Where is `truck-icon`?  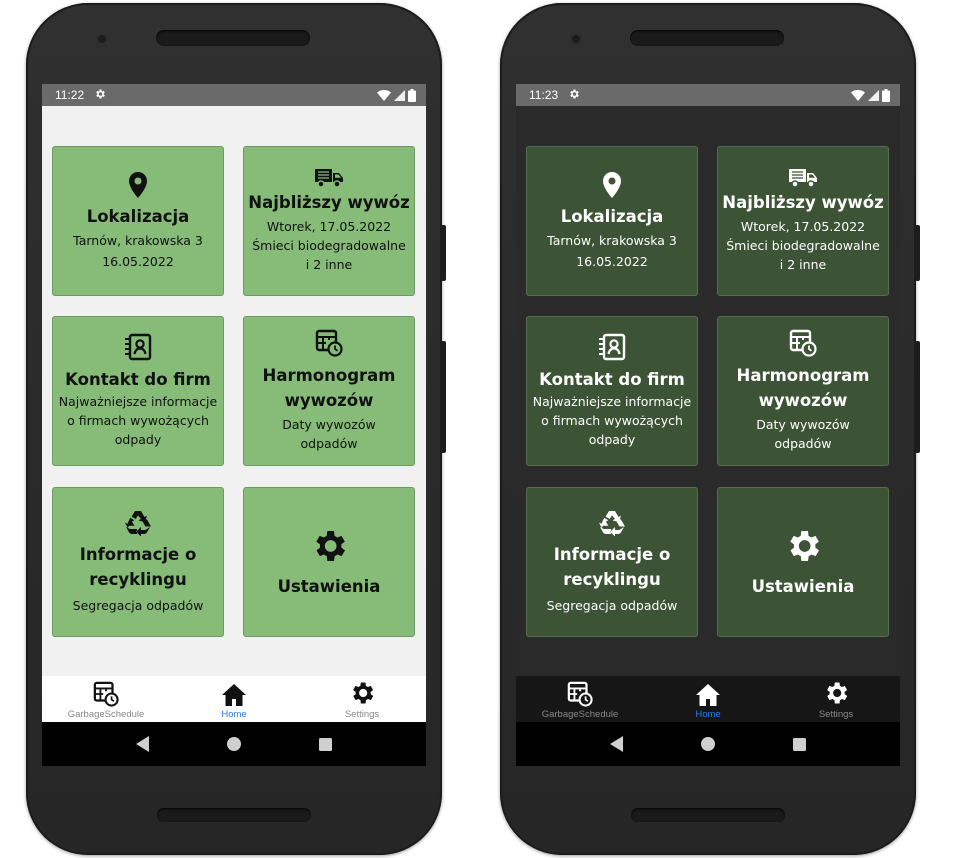
truck-icon is located at coordinates (329, 178).